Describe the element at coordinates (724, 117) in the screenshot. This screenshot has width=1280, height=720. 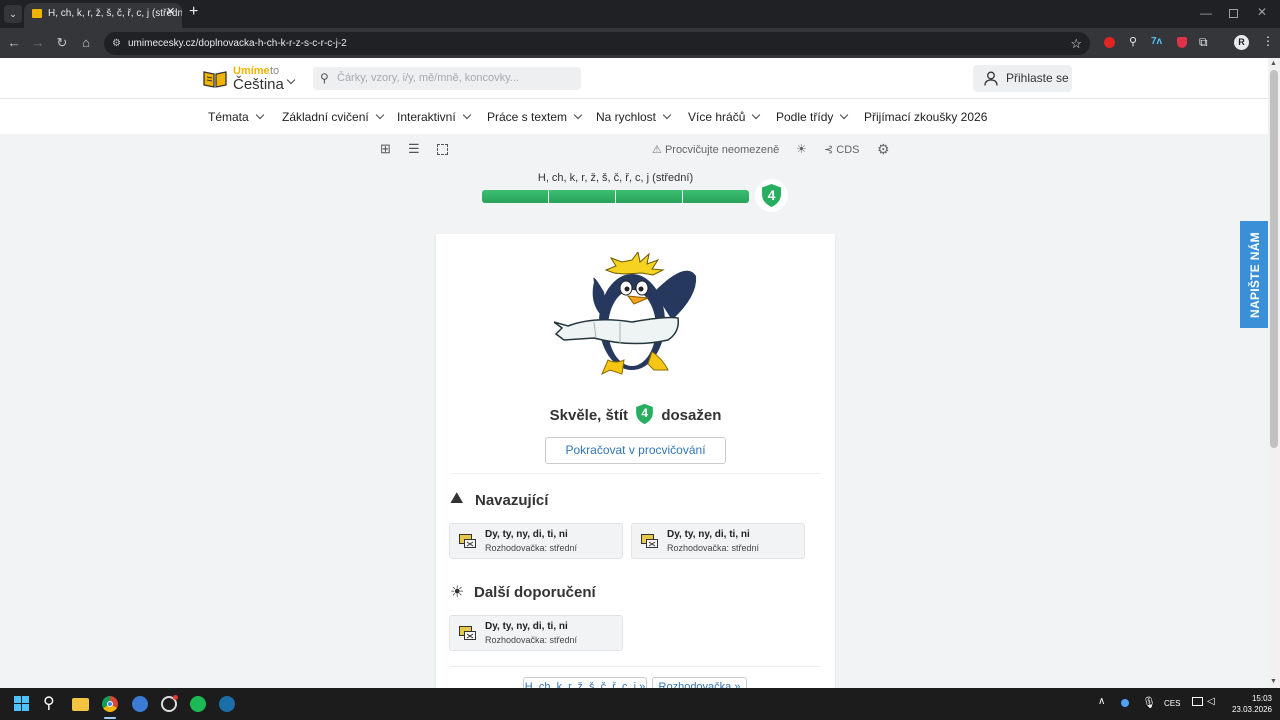
I see `nav-item-vice-hracu: Více hráčů` at that location.